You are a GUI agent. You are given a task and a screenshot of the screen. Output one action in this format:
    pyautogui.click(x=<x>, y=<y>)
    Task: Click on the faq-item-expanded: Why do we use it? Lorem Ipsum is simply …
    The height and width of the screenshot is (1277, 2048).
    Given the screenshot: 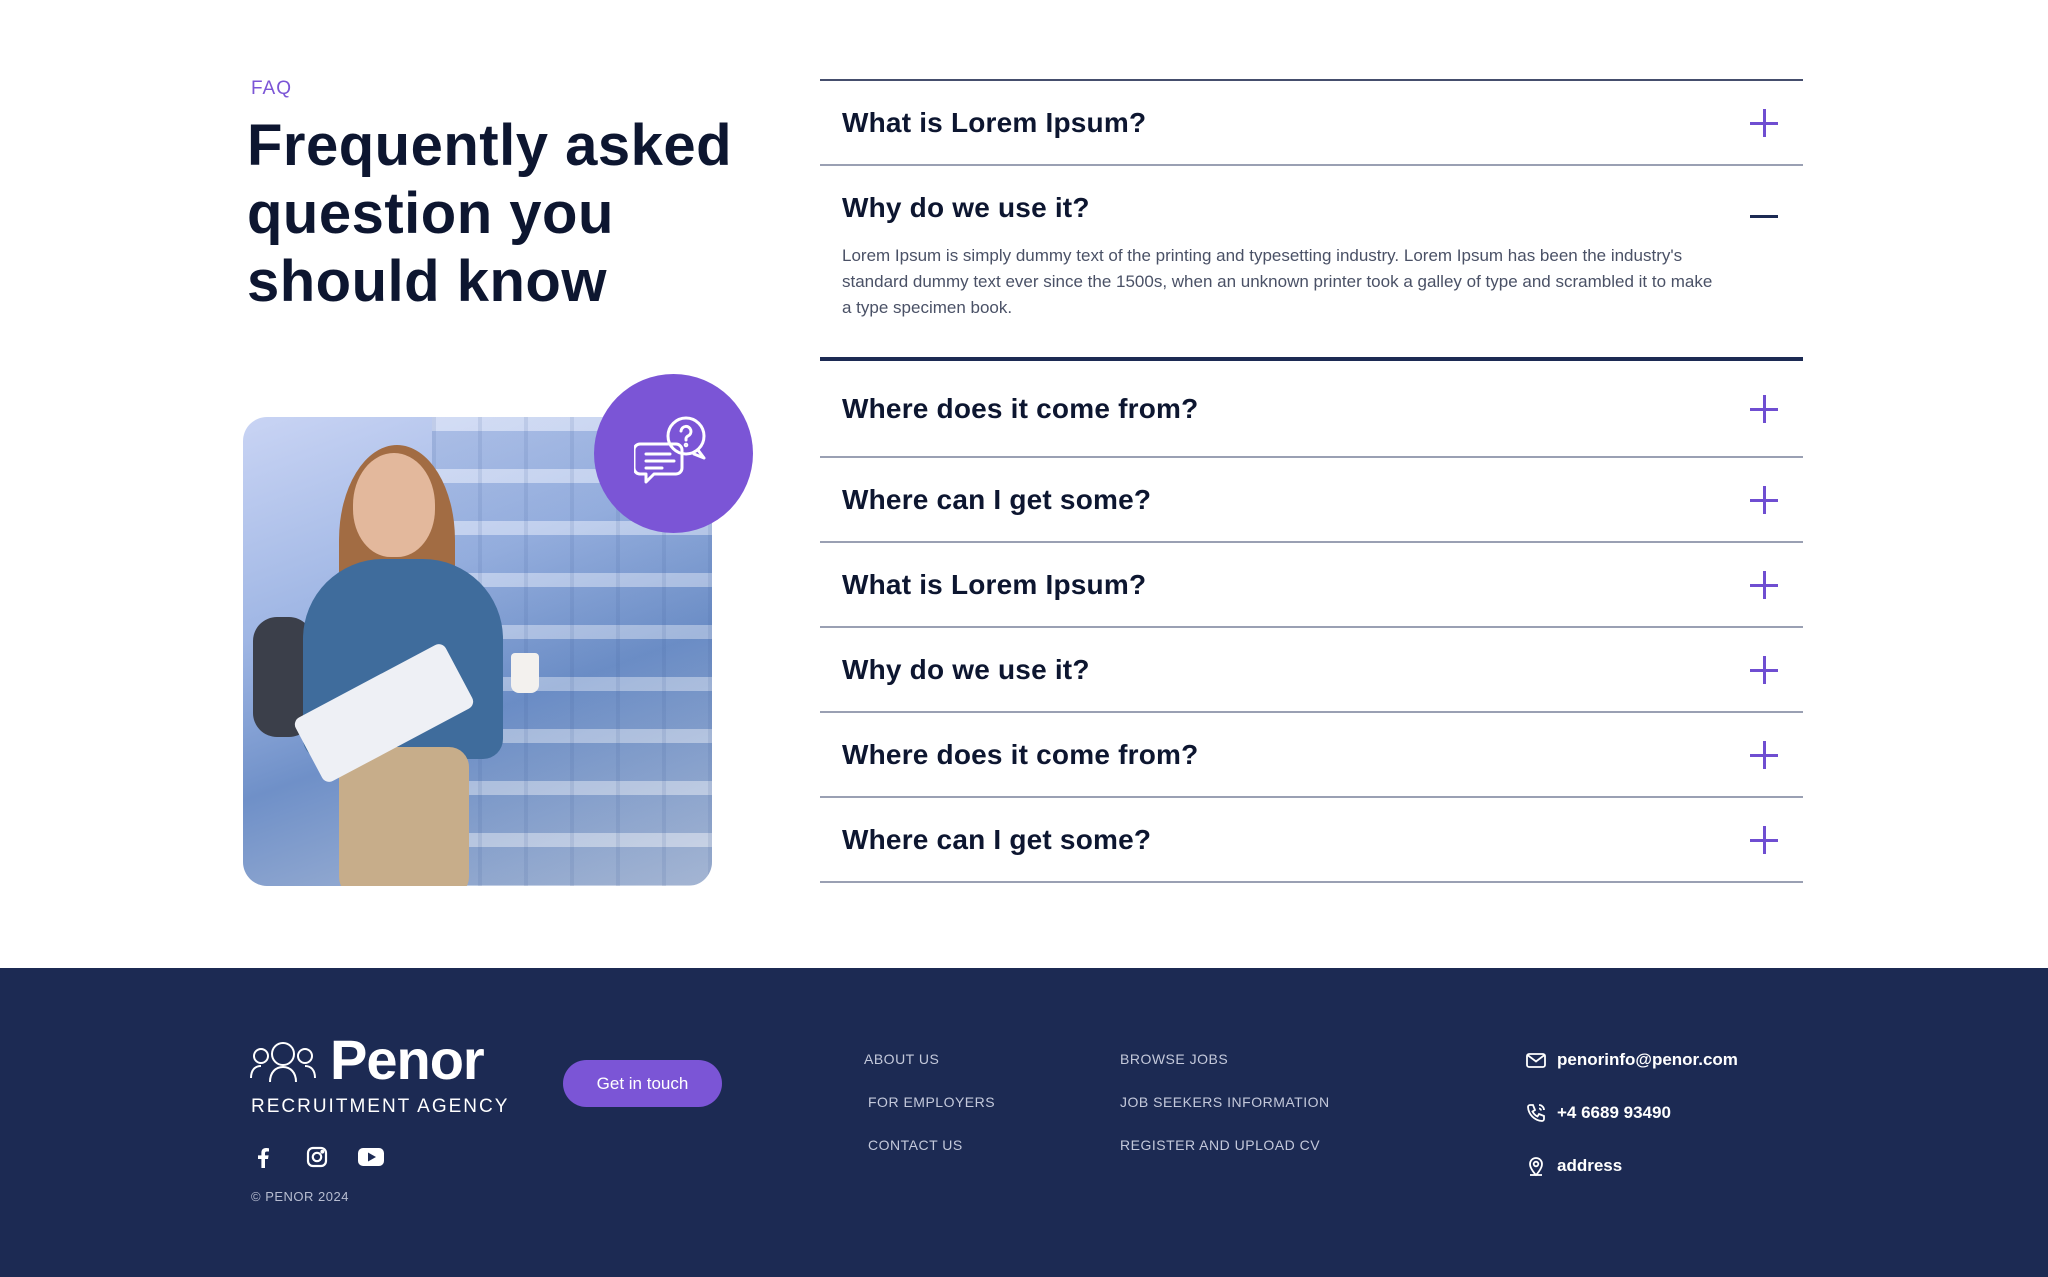 What is the action you would take?
    pyautogui.click(x=1311, y=263)
    